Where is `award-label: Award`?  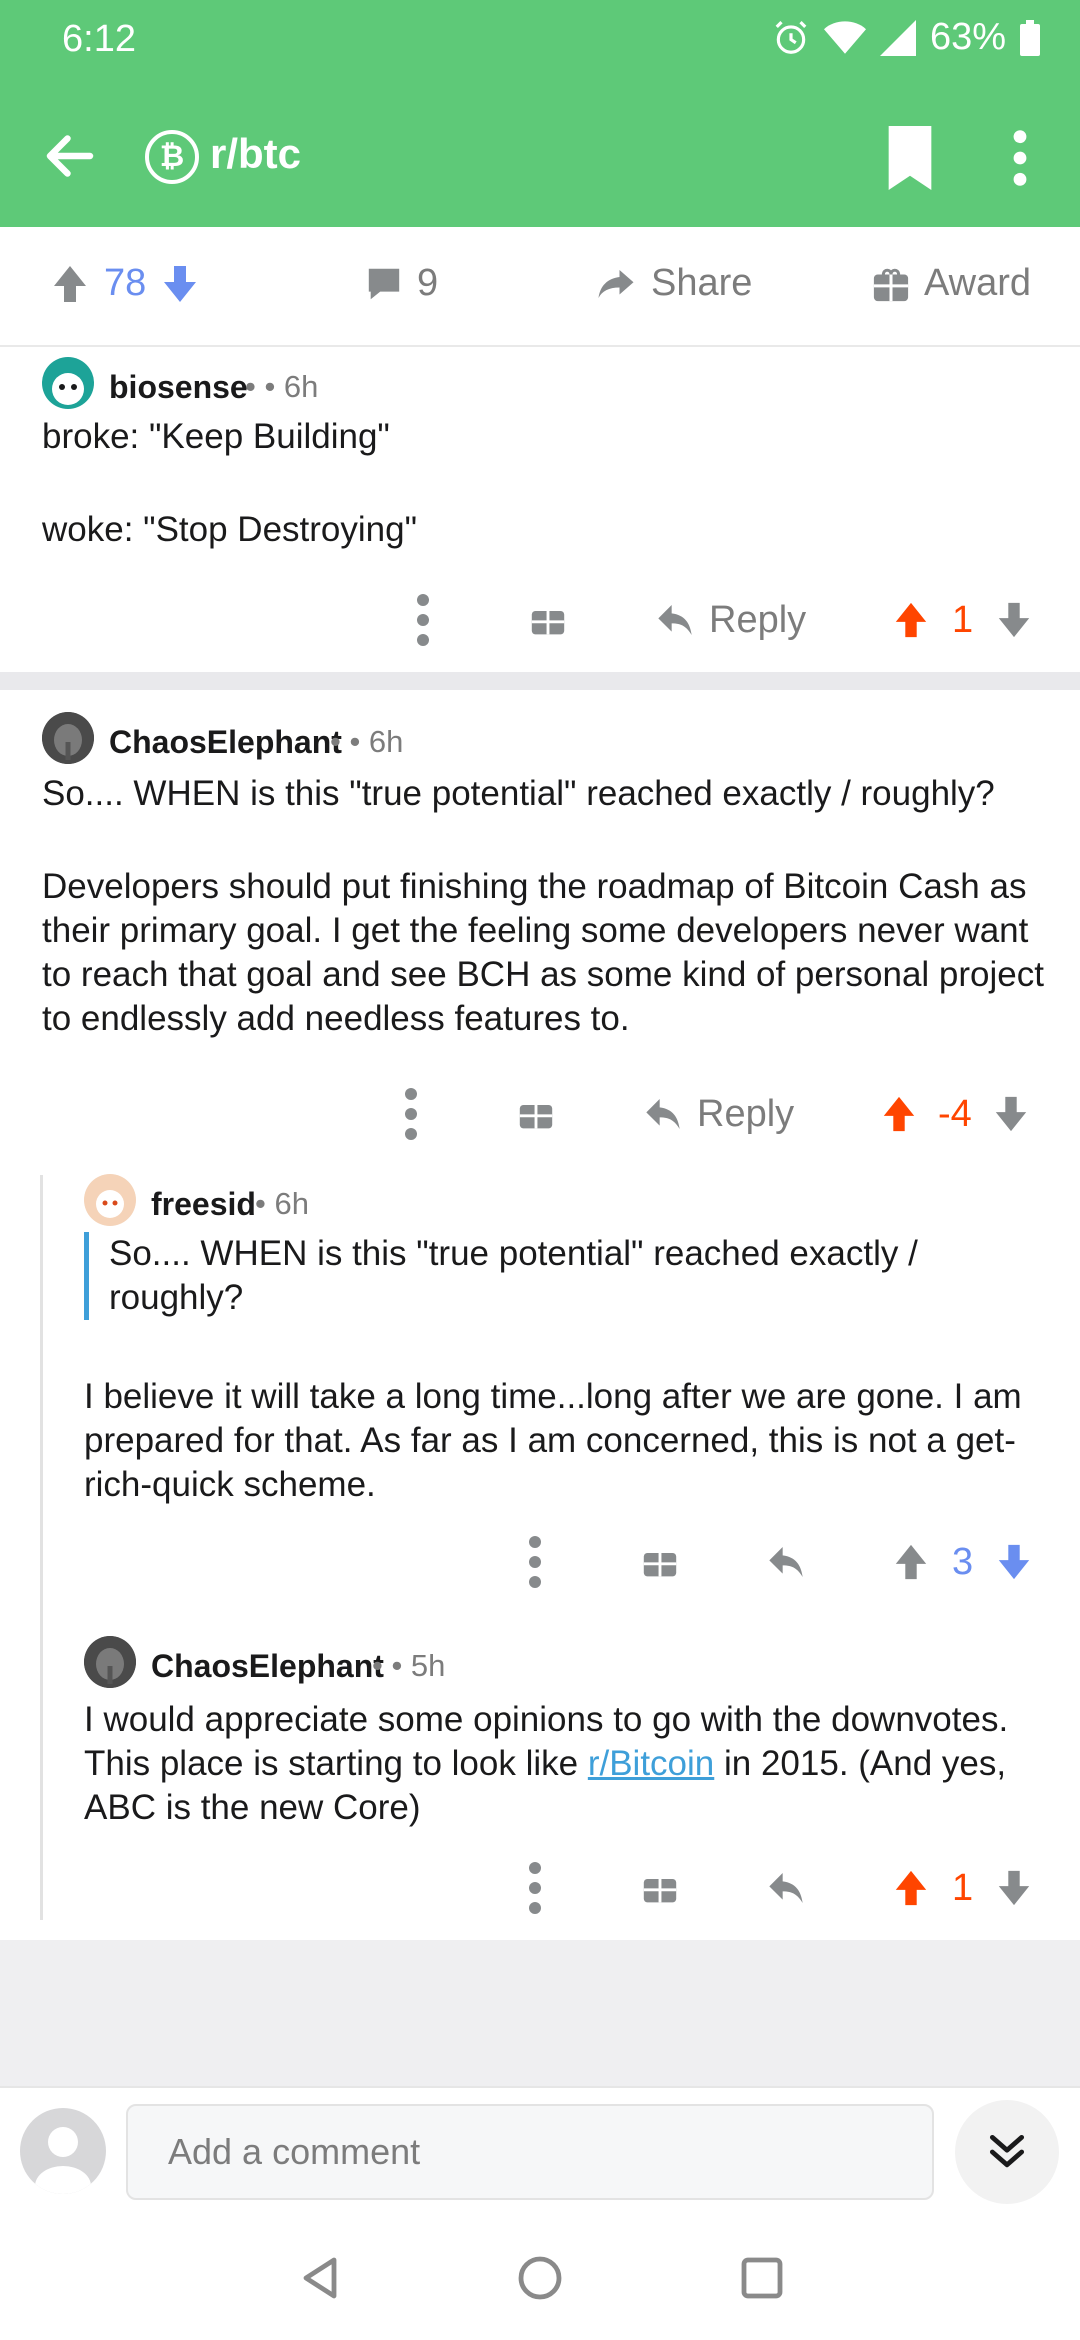 award-label: Award is located at coordinates (978, 283).